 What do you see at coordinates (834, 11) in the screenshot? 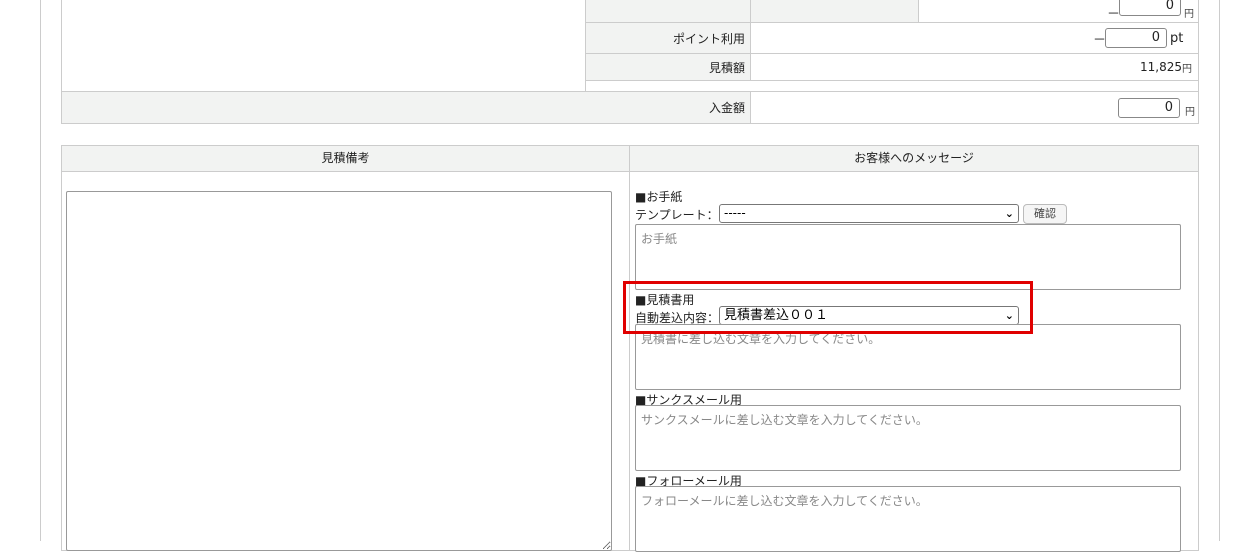
I see `gray-cell` at bounding box center [834, 11].